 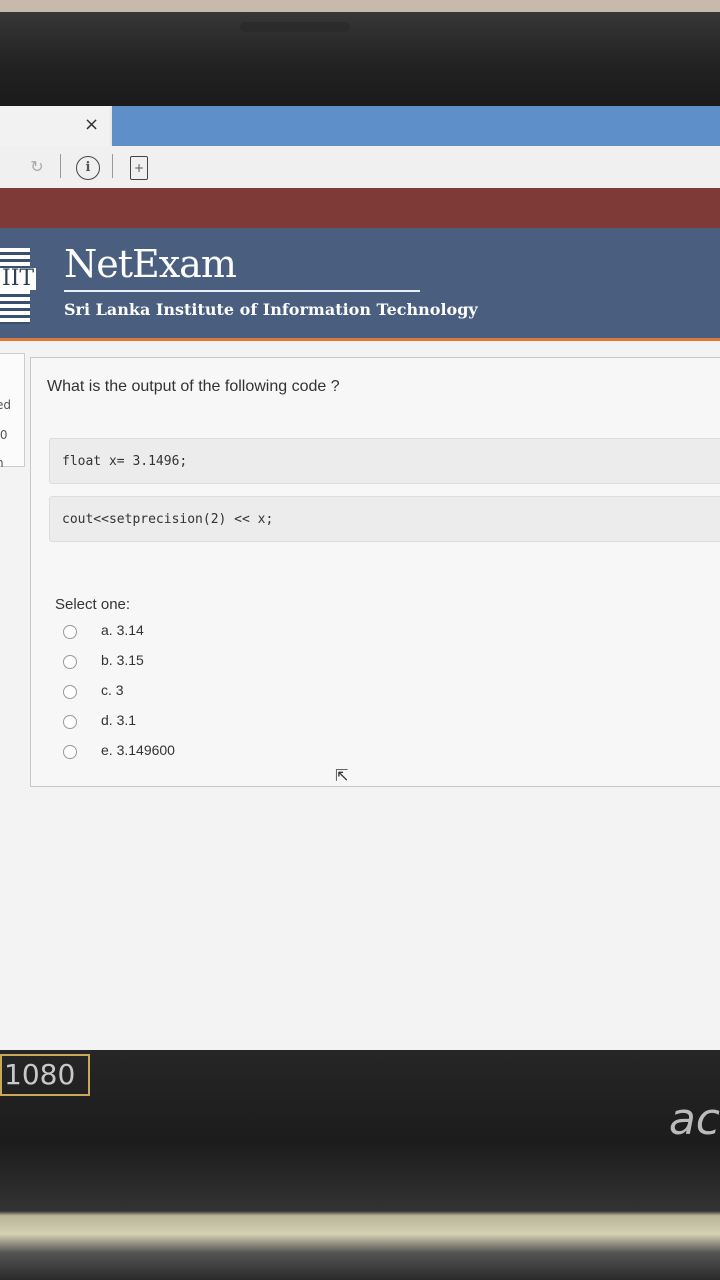 I want to click on answer-label: a. 3.14, so click(x=122, y=630).